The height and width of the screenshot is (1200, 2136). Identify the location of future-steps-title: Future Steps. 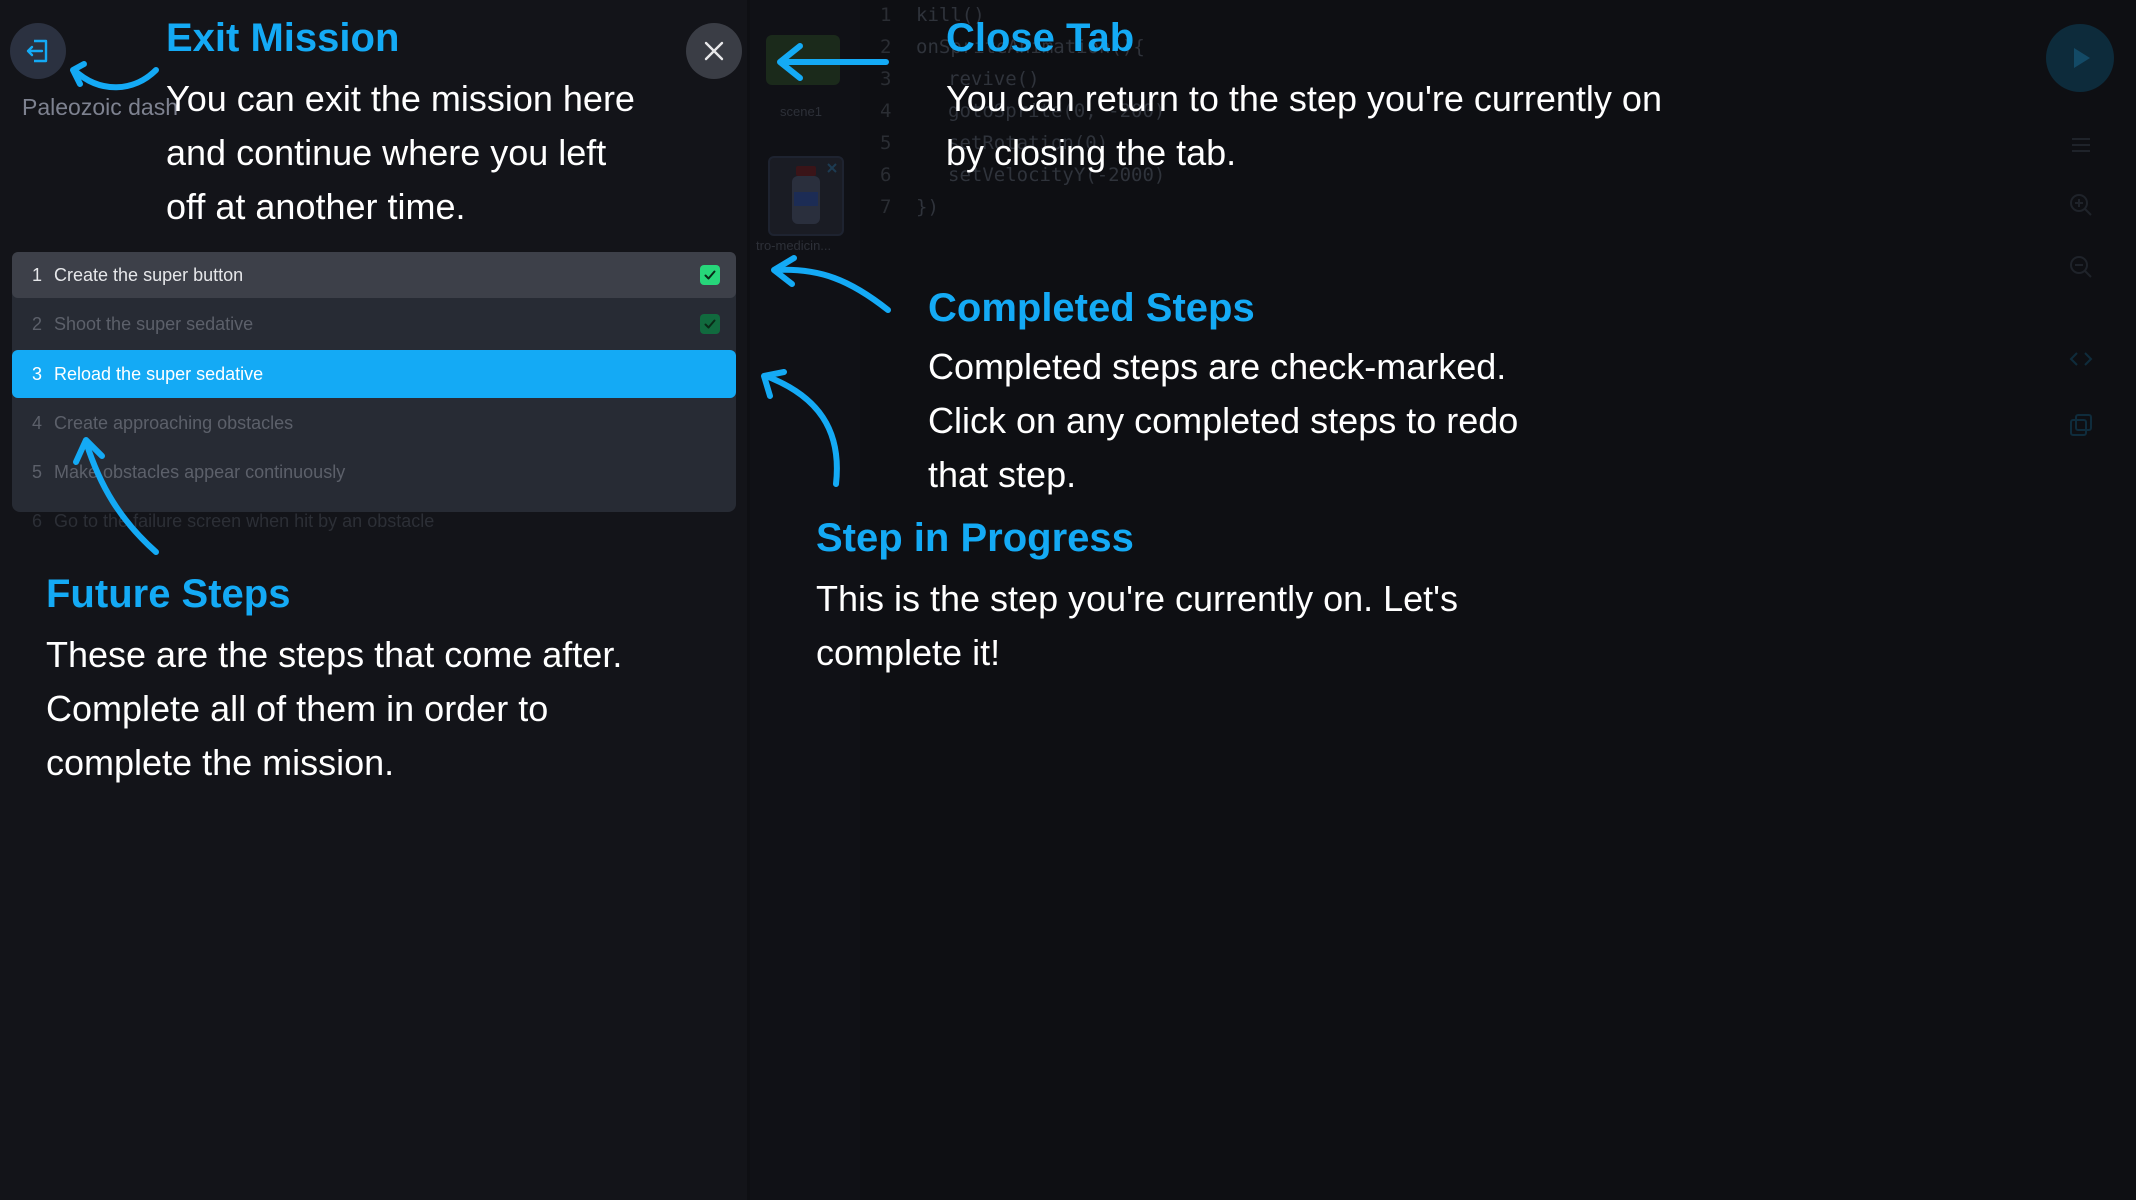
(168, 594).